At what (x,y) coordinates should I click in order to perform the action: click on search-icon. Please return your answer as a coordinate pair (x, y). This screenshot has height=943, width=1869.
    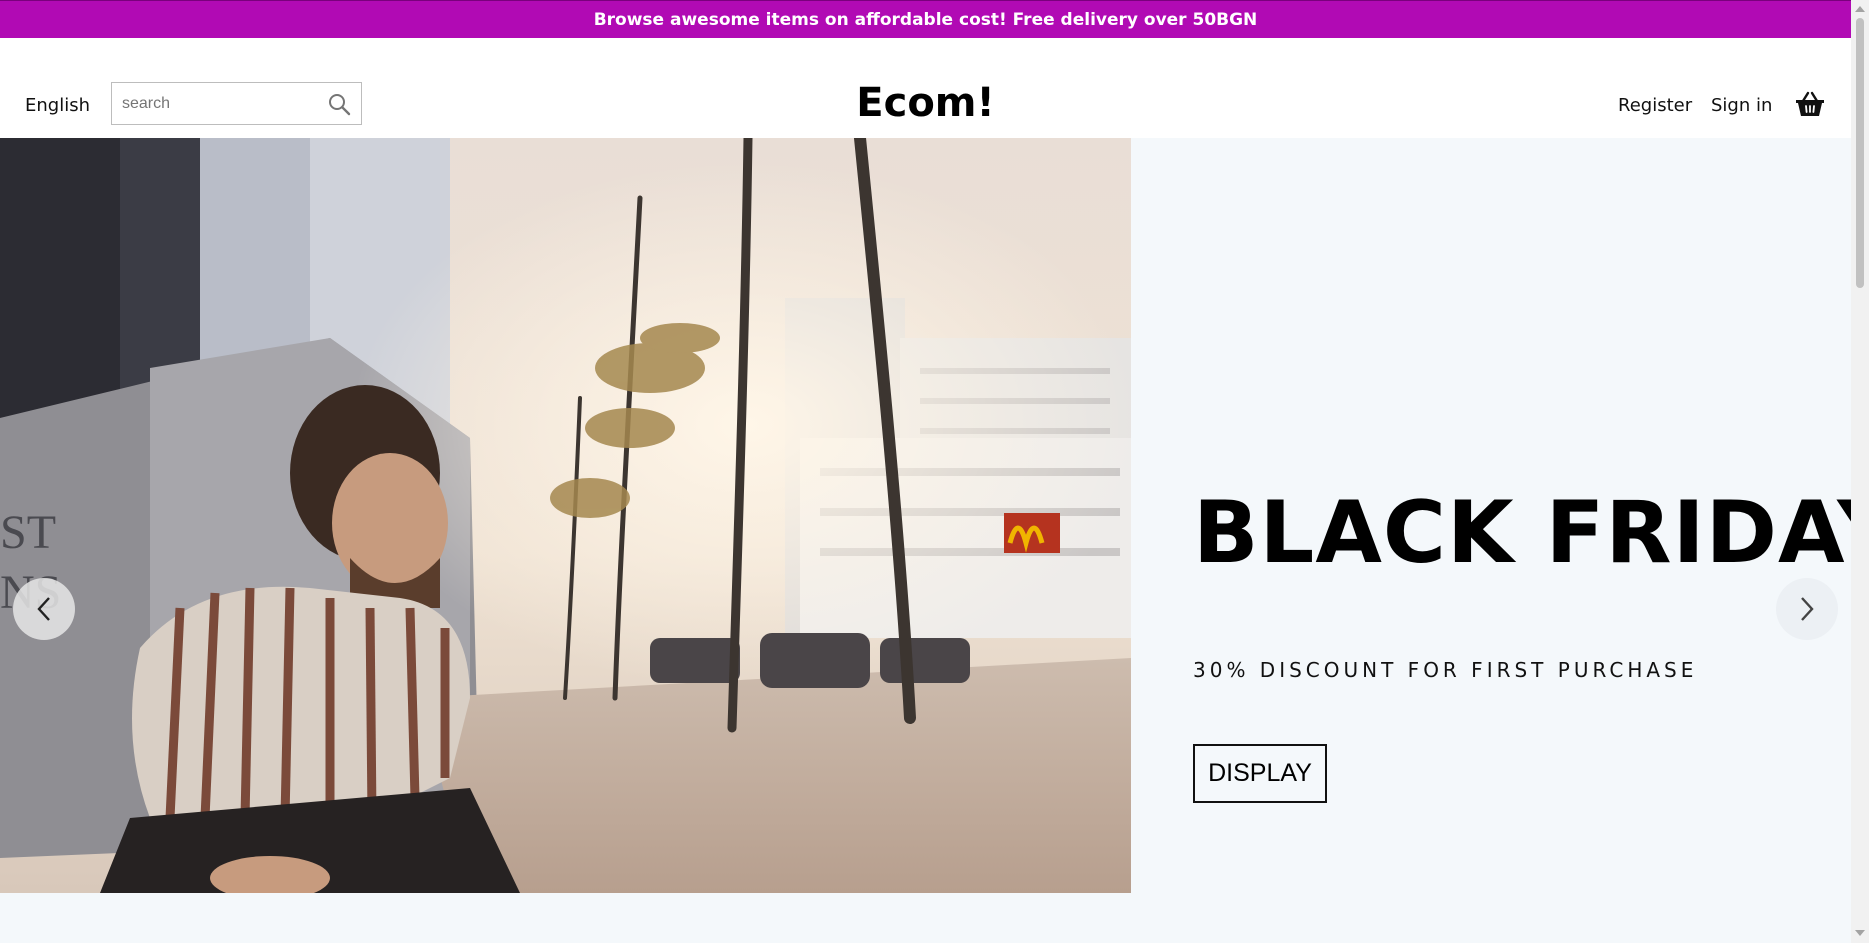
    Looking at the image, I should click on (339, 104).